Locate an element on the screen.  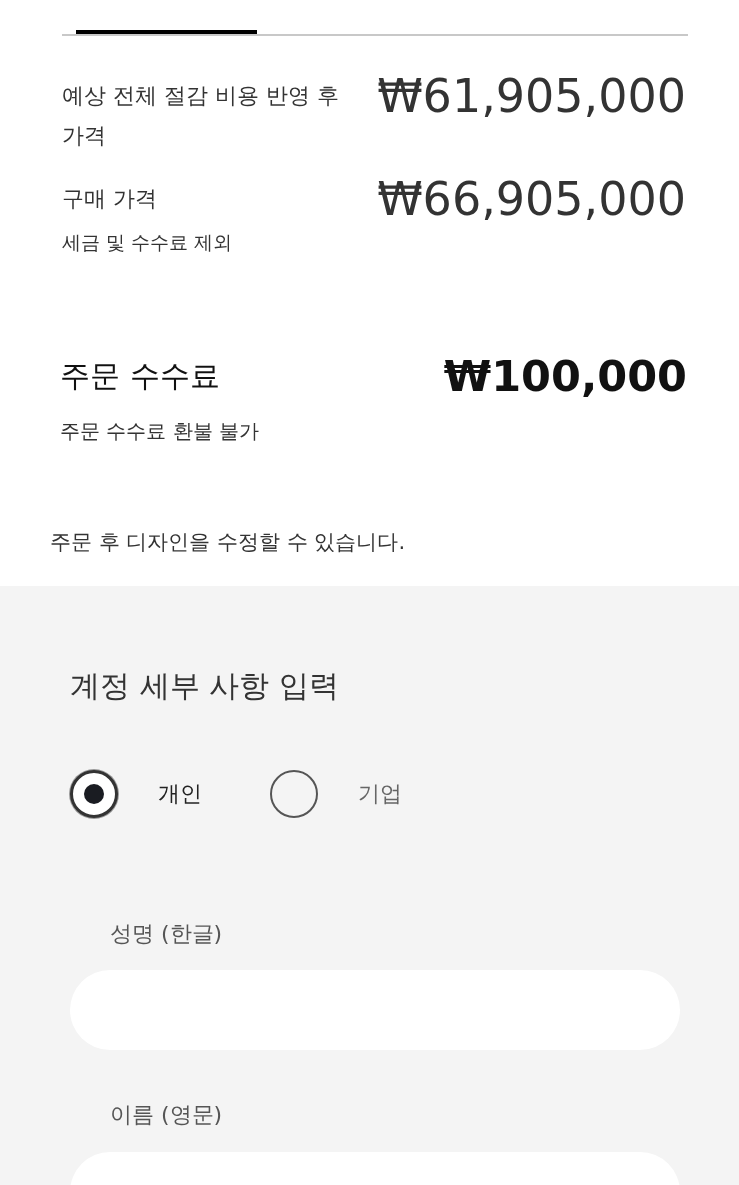
radio-label: 개인 is located at coordinates (180, 794).